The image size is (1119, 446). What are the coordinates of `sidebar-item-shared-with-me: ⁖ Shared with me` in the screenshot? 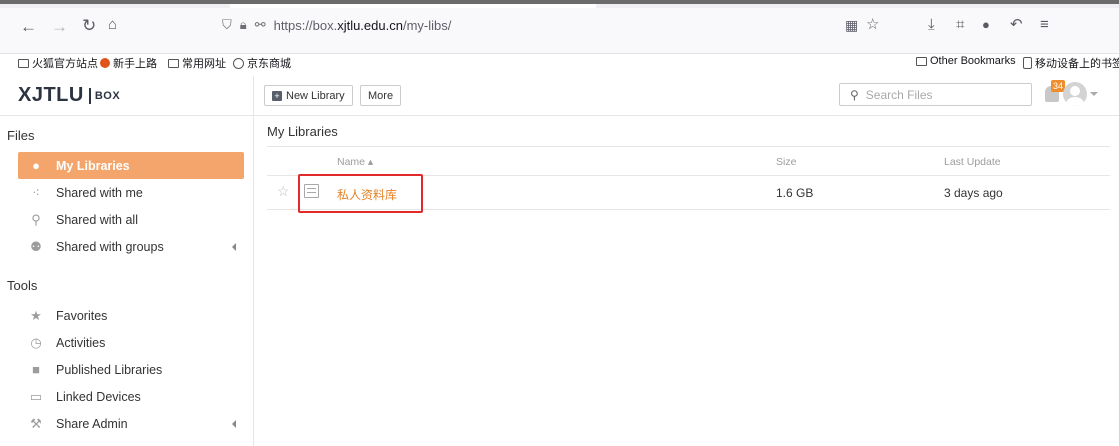 It's located at (131, 192).